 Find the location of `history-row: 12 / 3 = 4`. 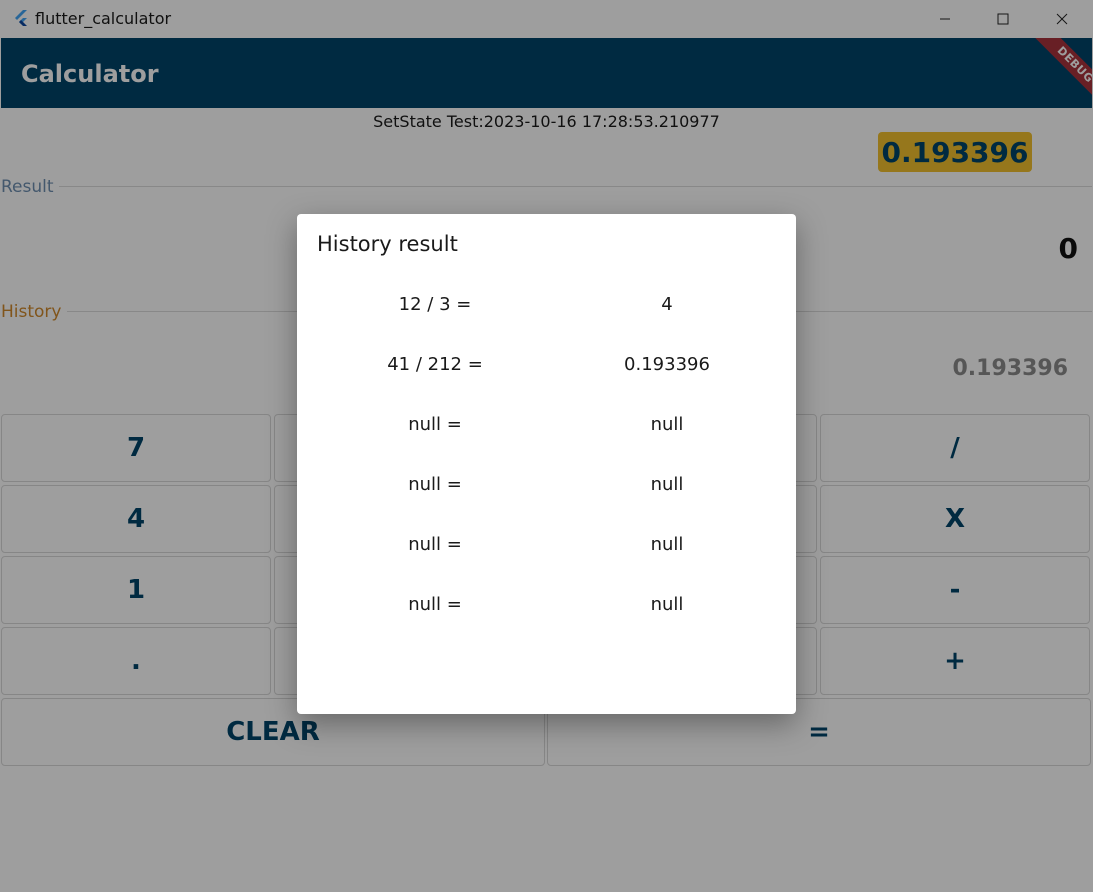

history-row: 12 / 3 = 4 is located at coordinates (546, 309).